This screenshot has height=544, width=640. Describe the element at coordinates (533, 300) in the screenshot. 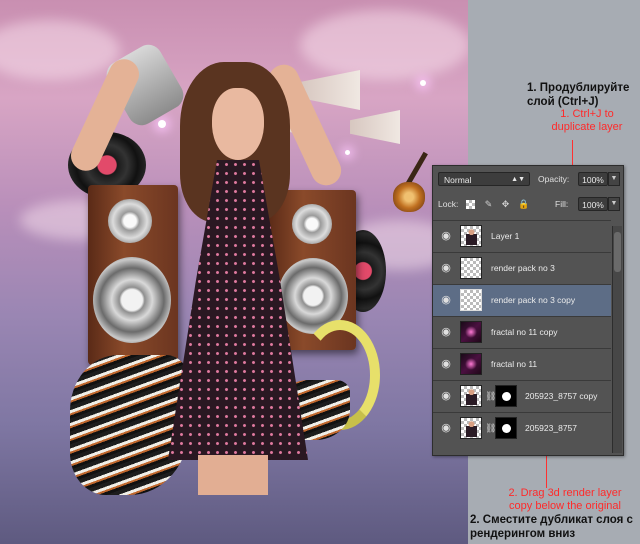

I see `layer-name: render pack no 3 copy` at that location.